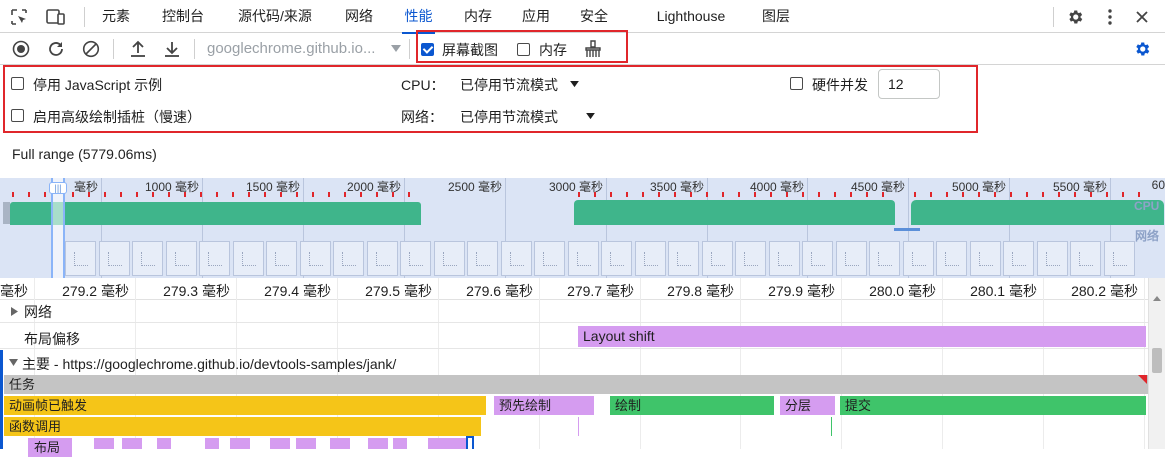  Describe the element at coordinates (1142, 17) in the screenshot. I see `close-icon` at that location.